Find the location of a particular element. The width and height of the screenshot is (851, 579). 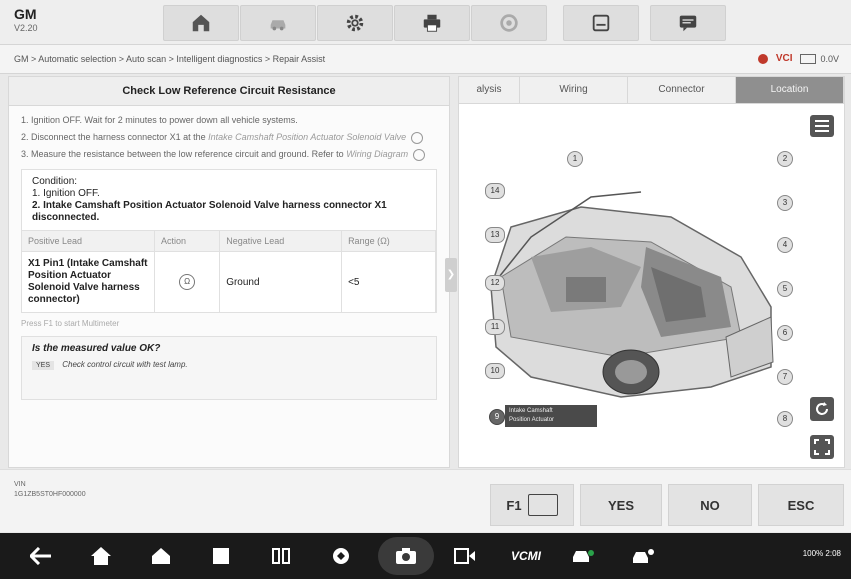

split-screen-button is located at coordinates (281, 556).